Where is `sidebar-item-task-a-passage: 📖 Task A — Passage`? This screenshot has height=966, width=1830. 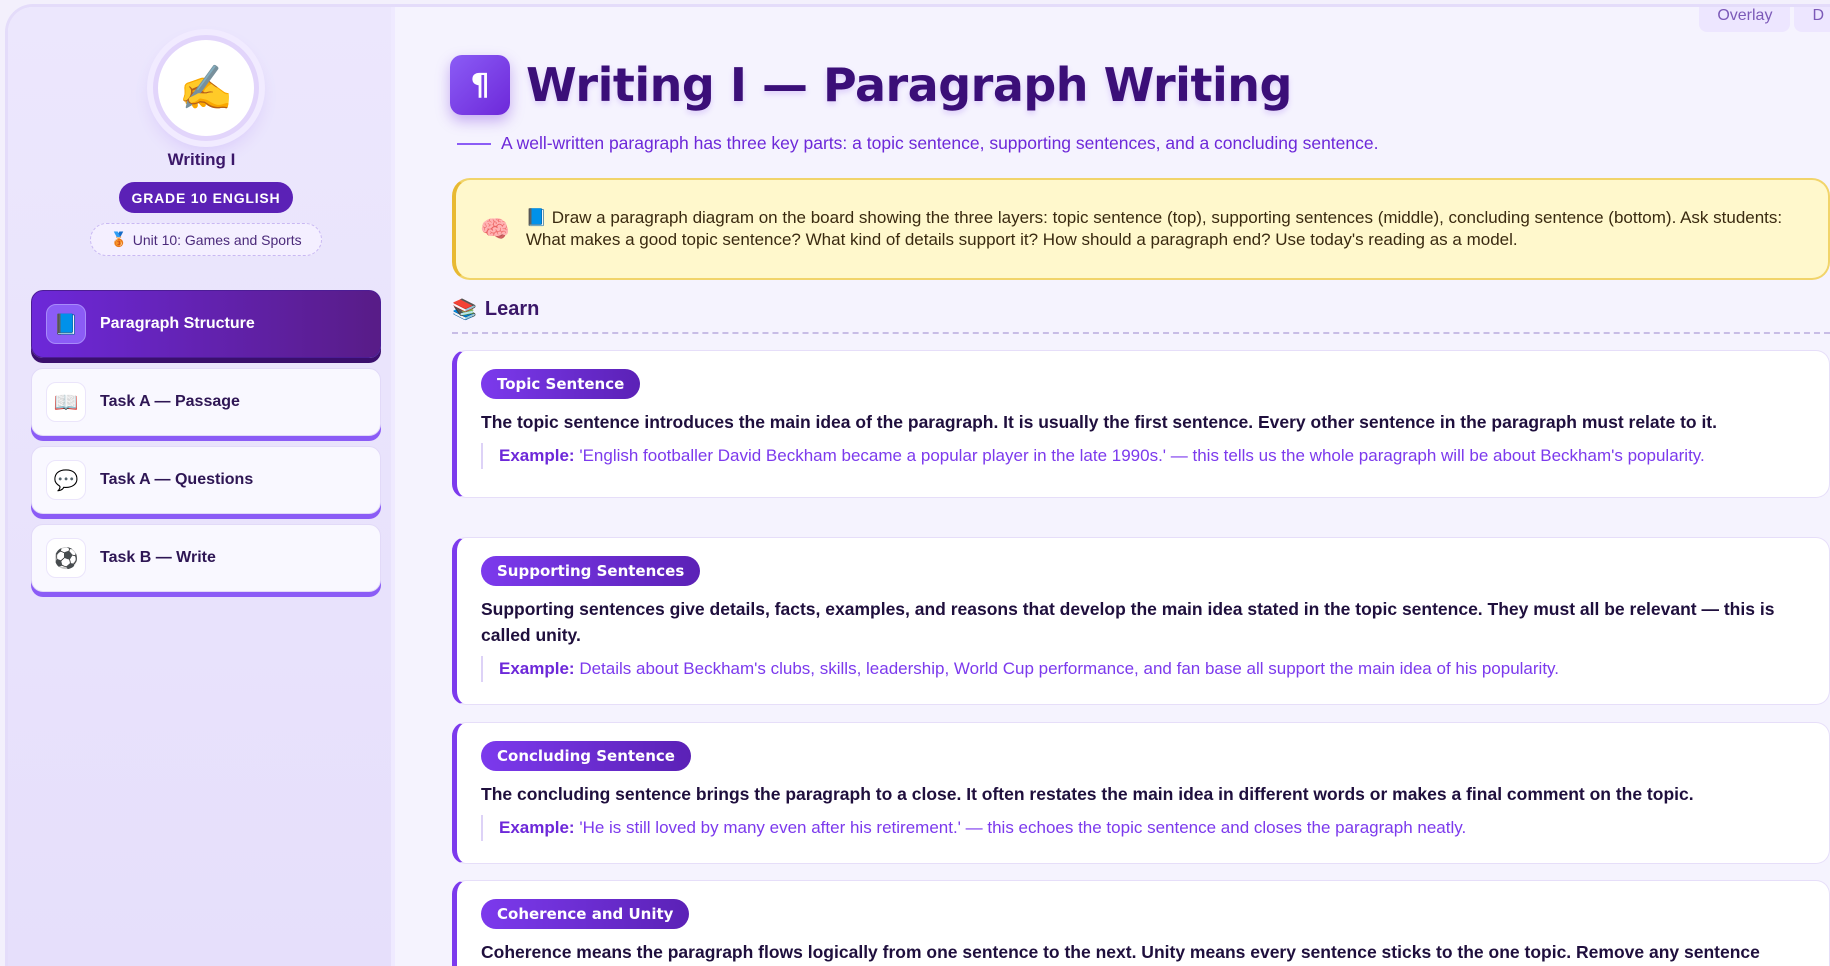
sidebar-item-task-a-passage: 📖 Task A — Passage is located at coordinates (206, 402).